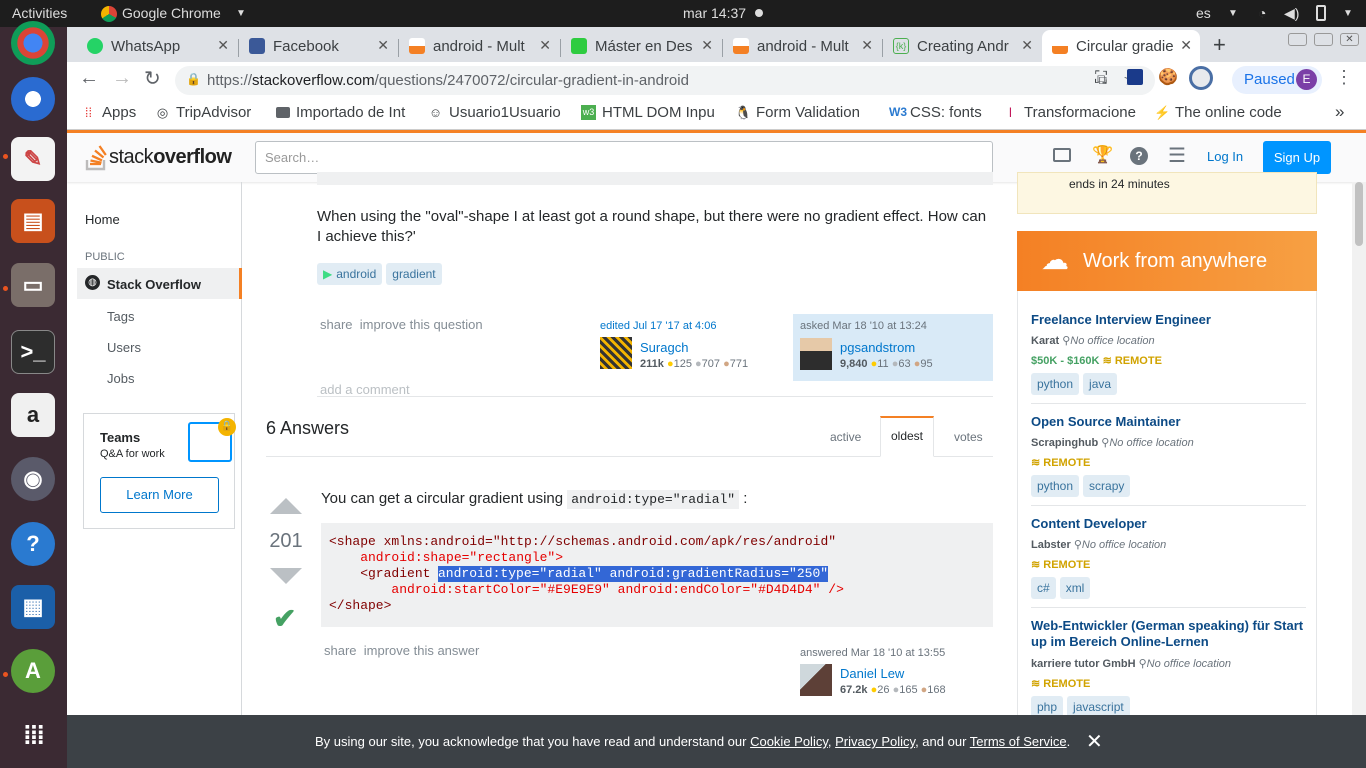  Describe the element at coordinates (658, 326) in the screenshot. I see `edited-time: edited Jul 17 '17 at 4:06` at that location.